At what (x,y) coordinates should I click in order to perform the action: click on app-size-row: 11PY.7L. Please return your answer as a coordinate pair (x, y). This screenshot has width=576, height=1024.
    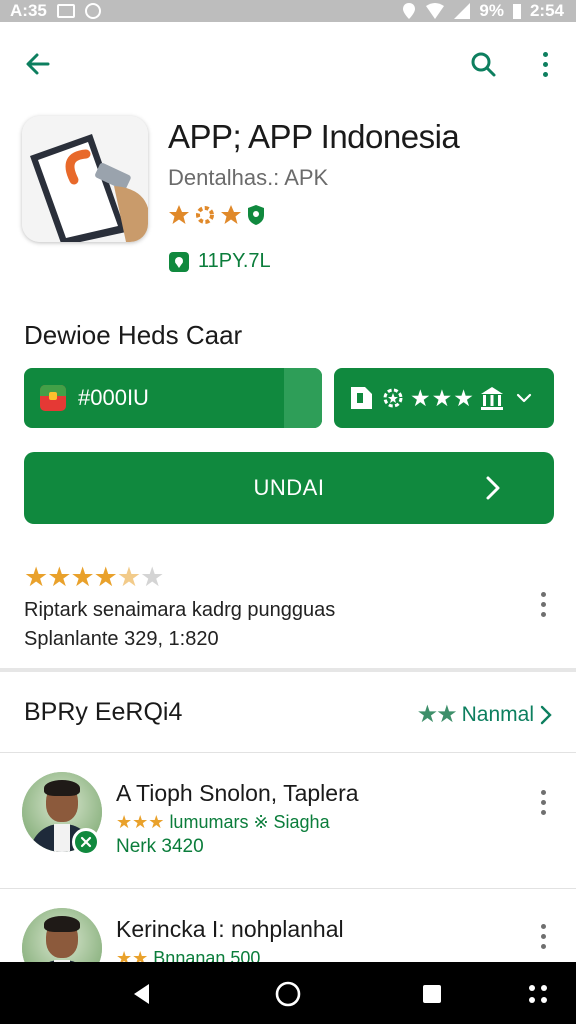
    Looking at the image, I should click on (219, 261).